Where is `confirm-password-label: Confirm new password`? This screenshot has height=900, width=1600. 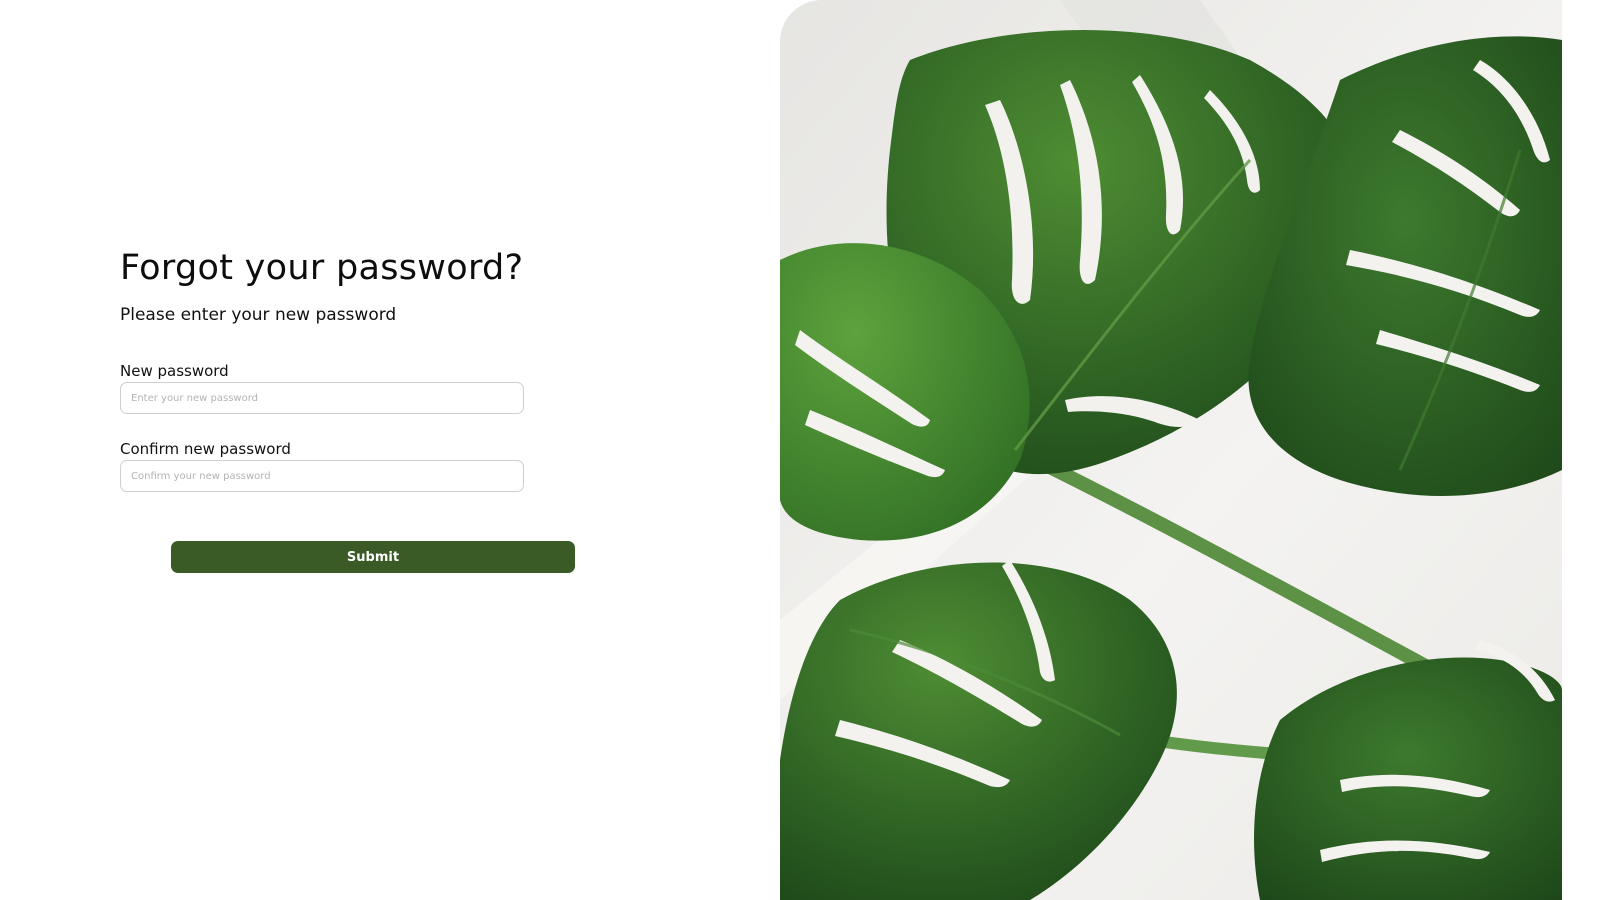
confirm-password-label: Confirm new password is located at coordinates (205, 449).